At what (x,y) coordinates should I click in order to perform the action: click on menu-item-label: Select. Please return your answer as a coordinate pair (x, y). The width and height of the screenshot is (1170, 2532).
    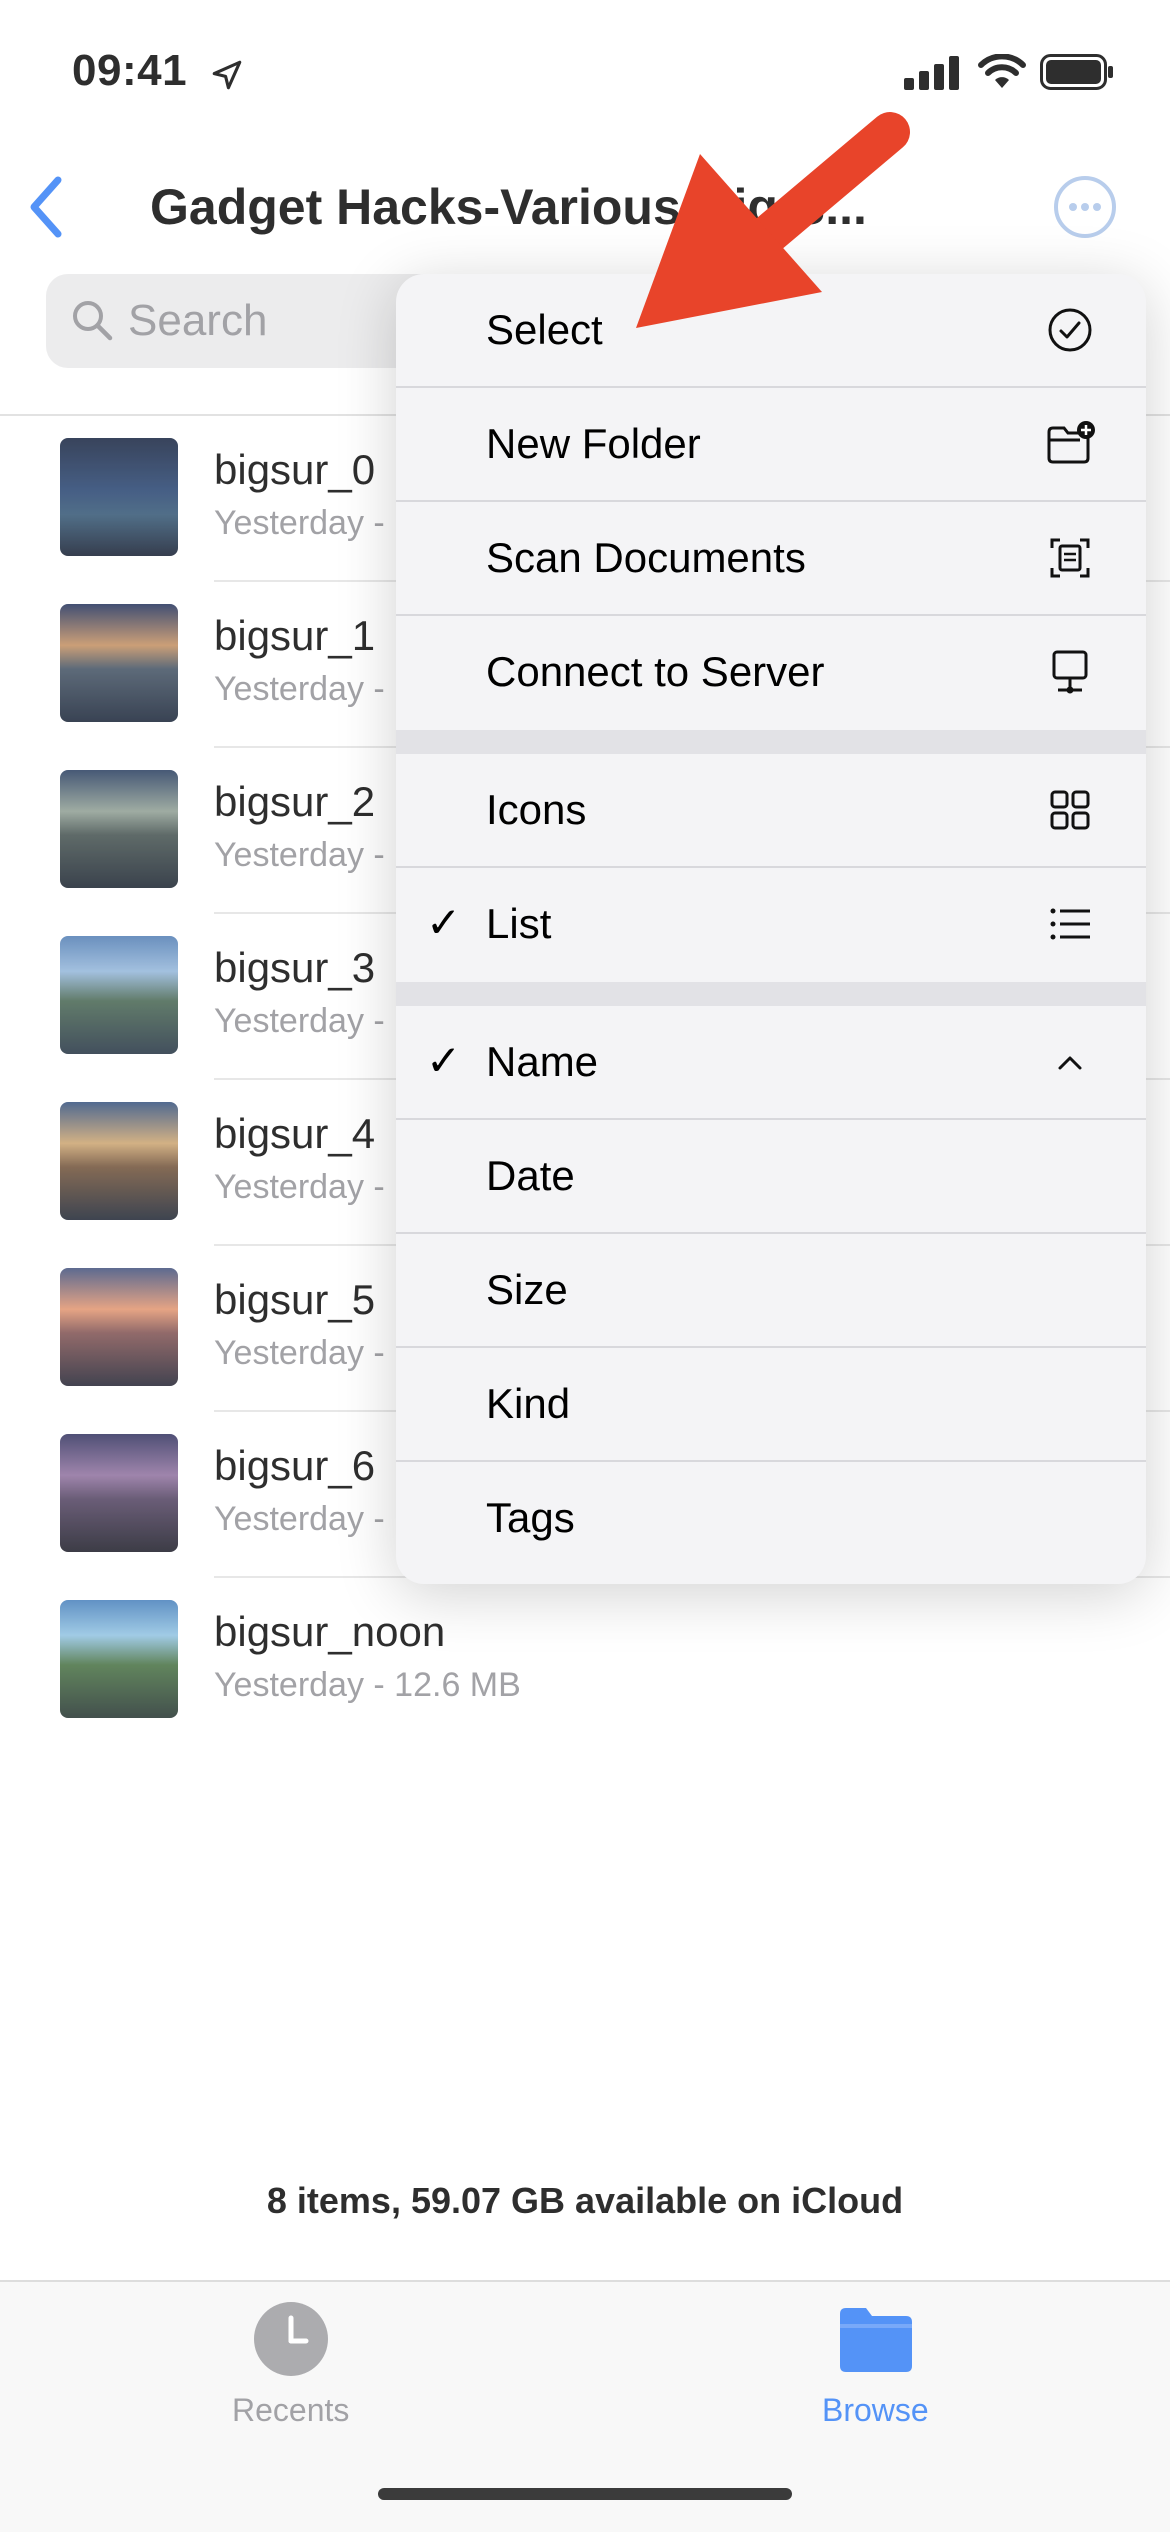
    Looking at the image, I should click on (544, 329).